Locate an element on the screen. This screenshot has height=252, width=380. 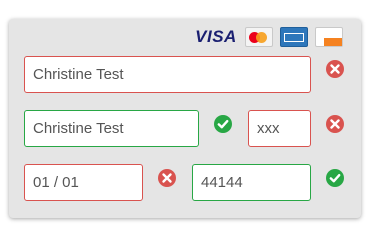
mastercard-logo is located at coordinates (259, 37).